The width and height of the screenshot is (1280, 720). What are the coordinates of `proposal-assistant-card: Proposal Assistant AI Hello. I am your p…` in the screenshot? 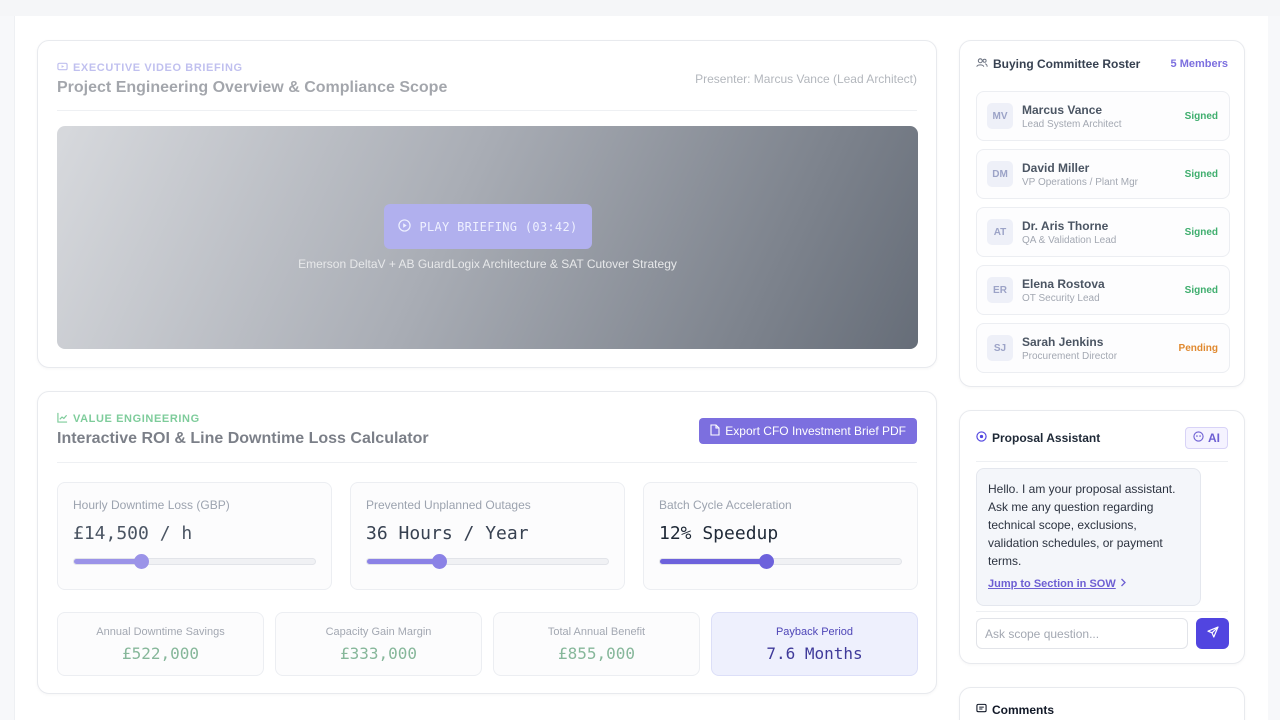 It's located at (1102, 537).